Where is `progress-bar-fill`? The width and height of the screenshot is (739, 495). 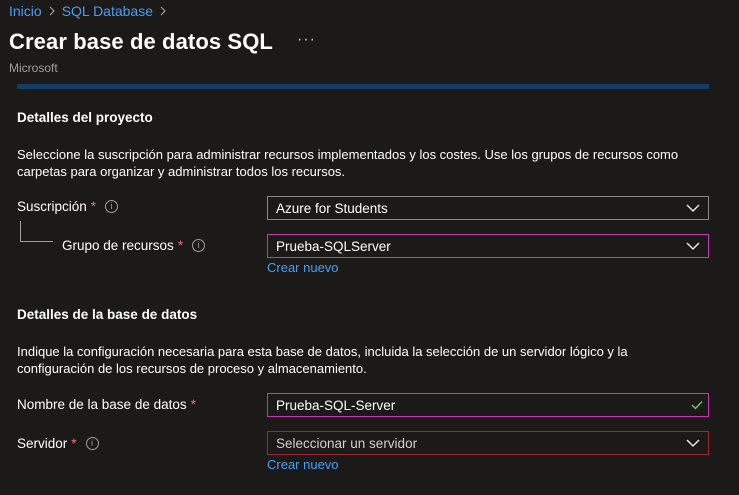 progress-bar-fill is located at coordinates (363, 86).